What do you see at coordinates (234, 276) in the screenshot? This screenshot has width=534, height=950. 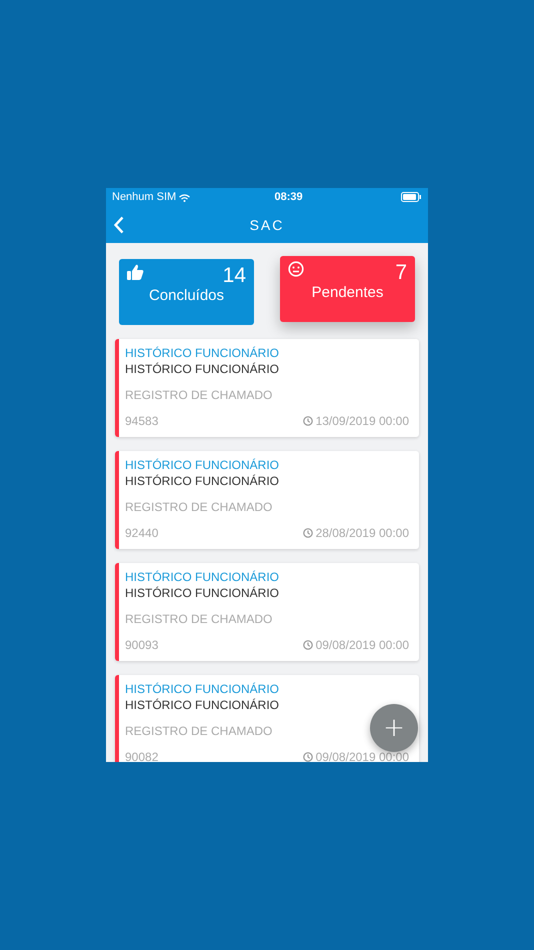 I see `count-label: 14` at bounding box center [234, 276].